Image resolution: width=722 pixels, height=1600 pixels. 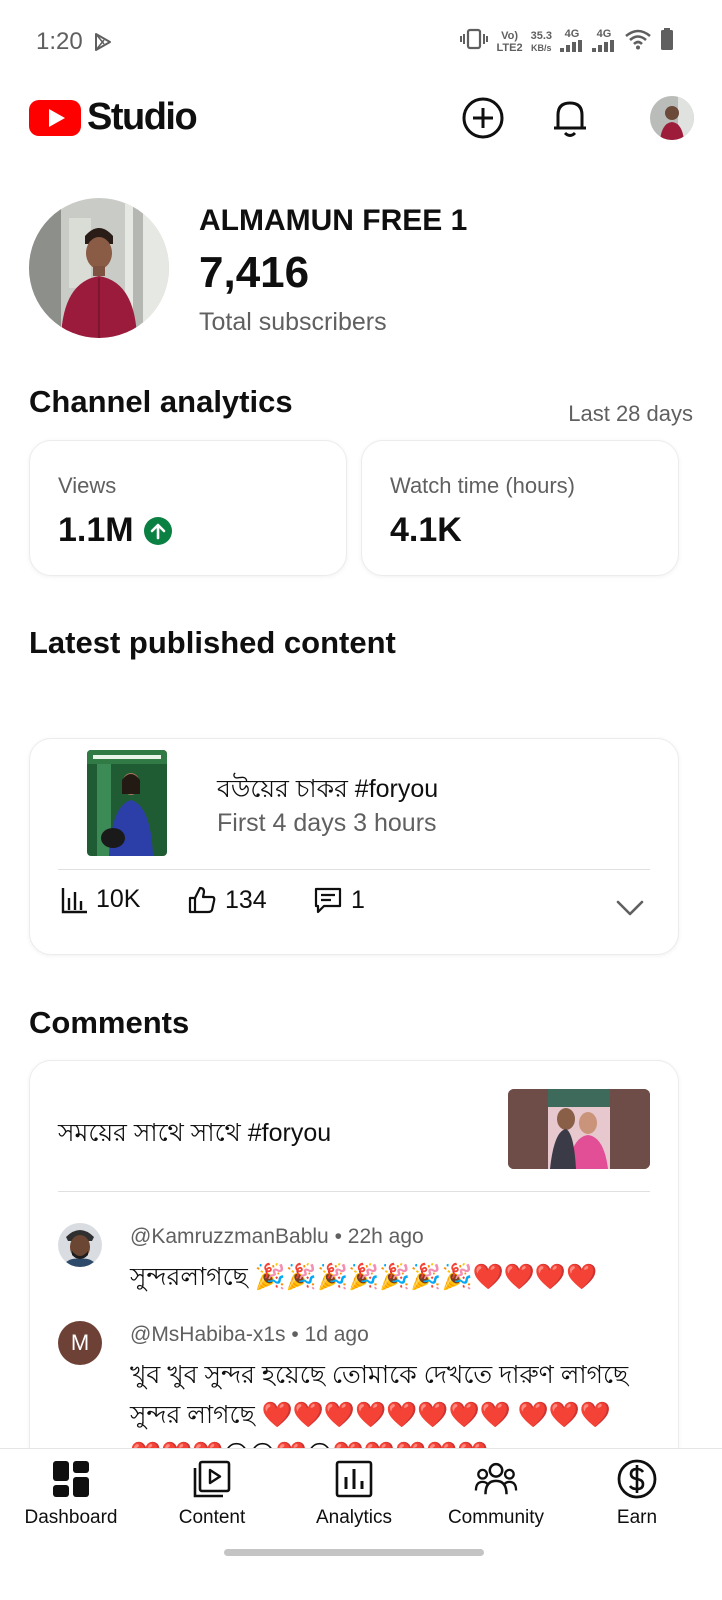 I want to click on account-photo, so click(x=672, y=118).